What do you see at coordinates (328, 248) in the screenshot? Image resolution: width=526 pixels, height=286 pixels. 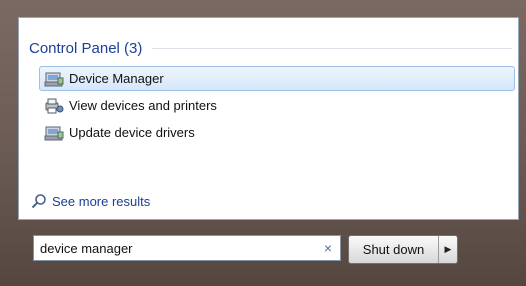 I see `clear-search-icon: ×` at bounding box center [328, 248].